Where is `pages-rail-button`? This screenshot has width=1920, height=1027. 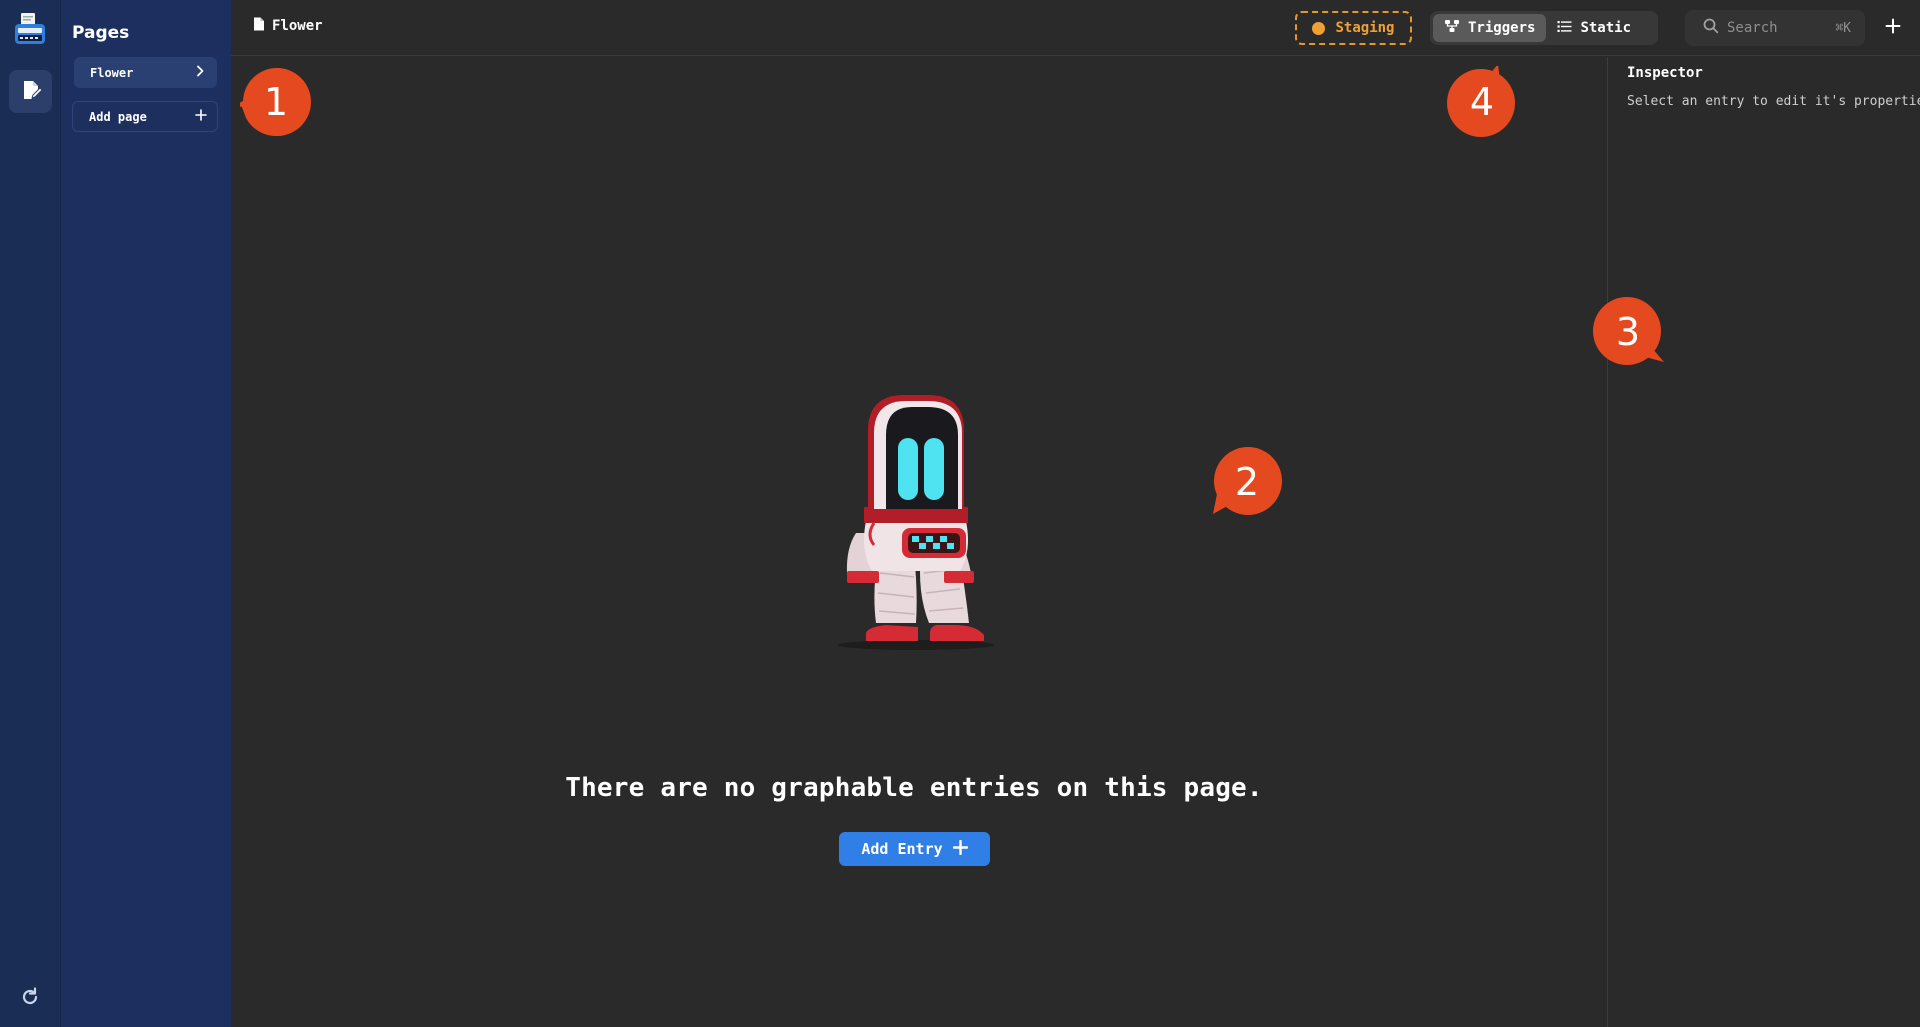 pages-rail-button is located at coordinates (30, 91).